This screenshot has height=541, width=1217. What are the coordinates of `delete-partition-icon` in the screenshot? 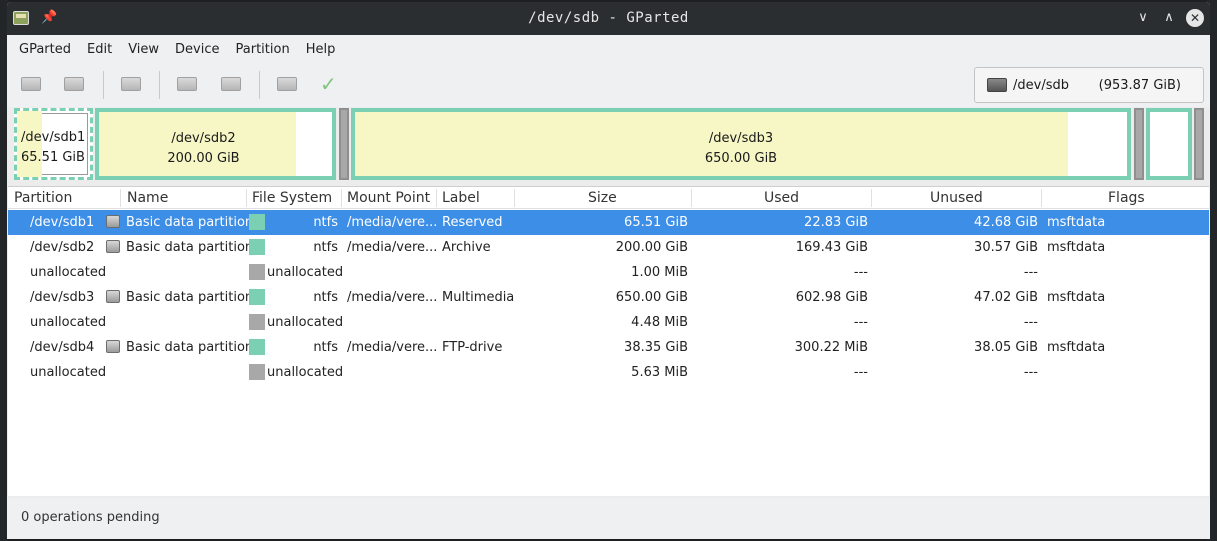 It's located at (74, 84).